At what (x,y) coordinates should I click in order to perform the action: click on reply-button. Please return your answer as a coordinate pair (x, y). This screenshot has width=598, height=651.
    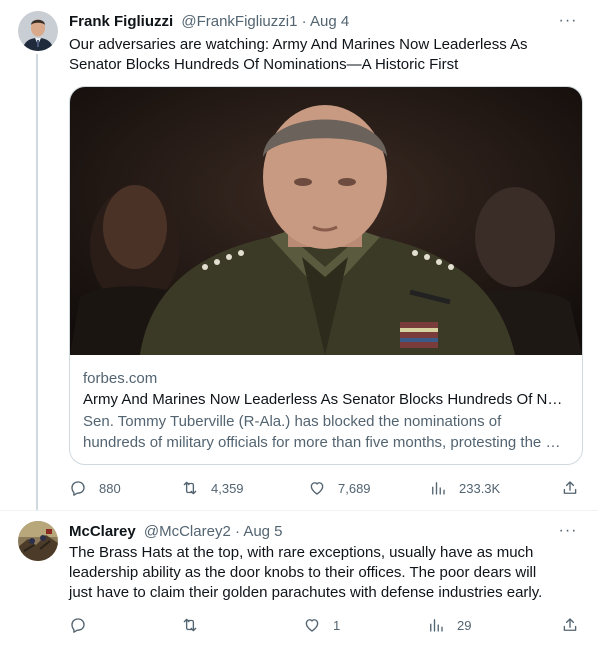
    Looking at the image, I should click on (84, 625).